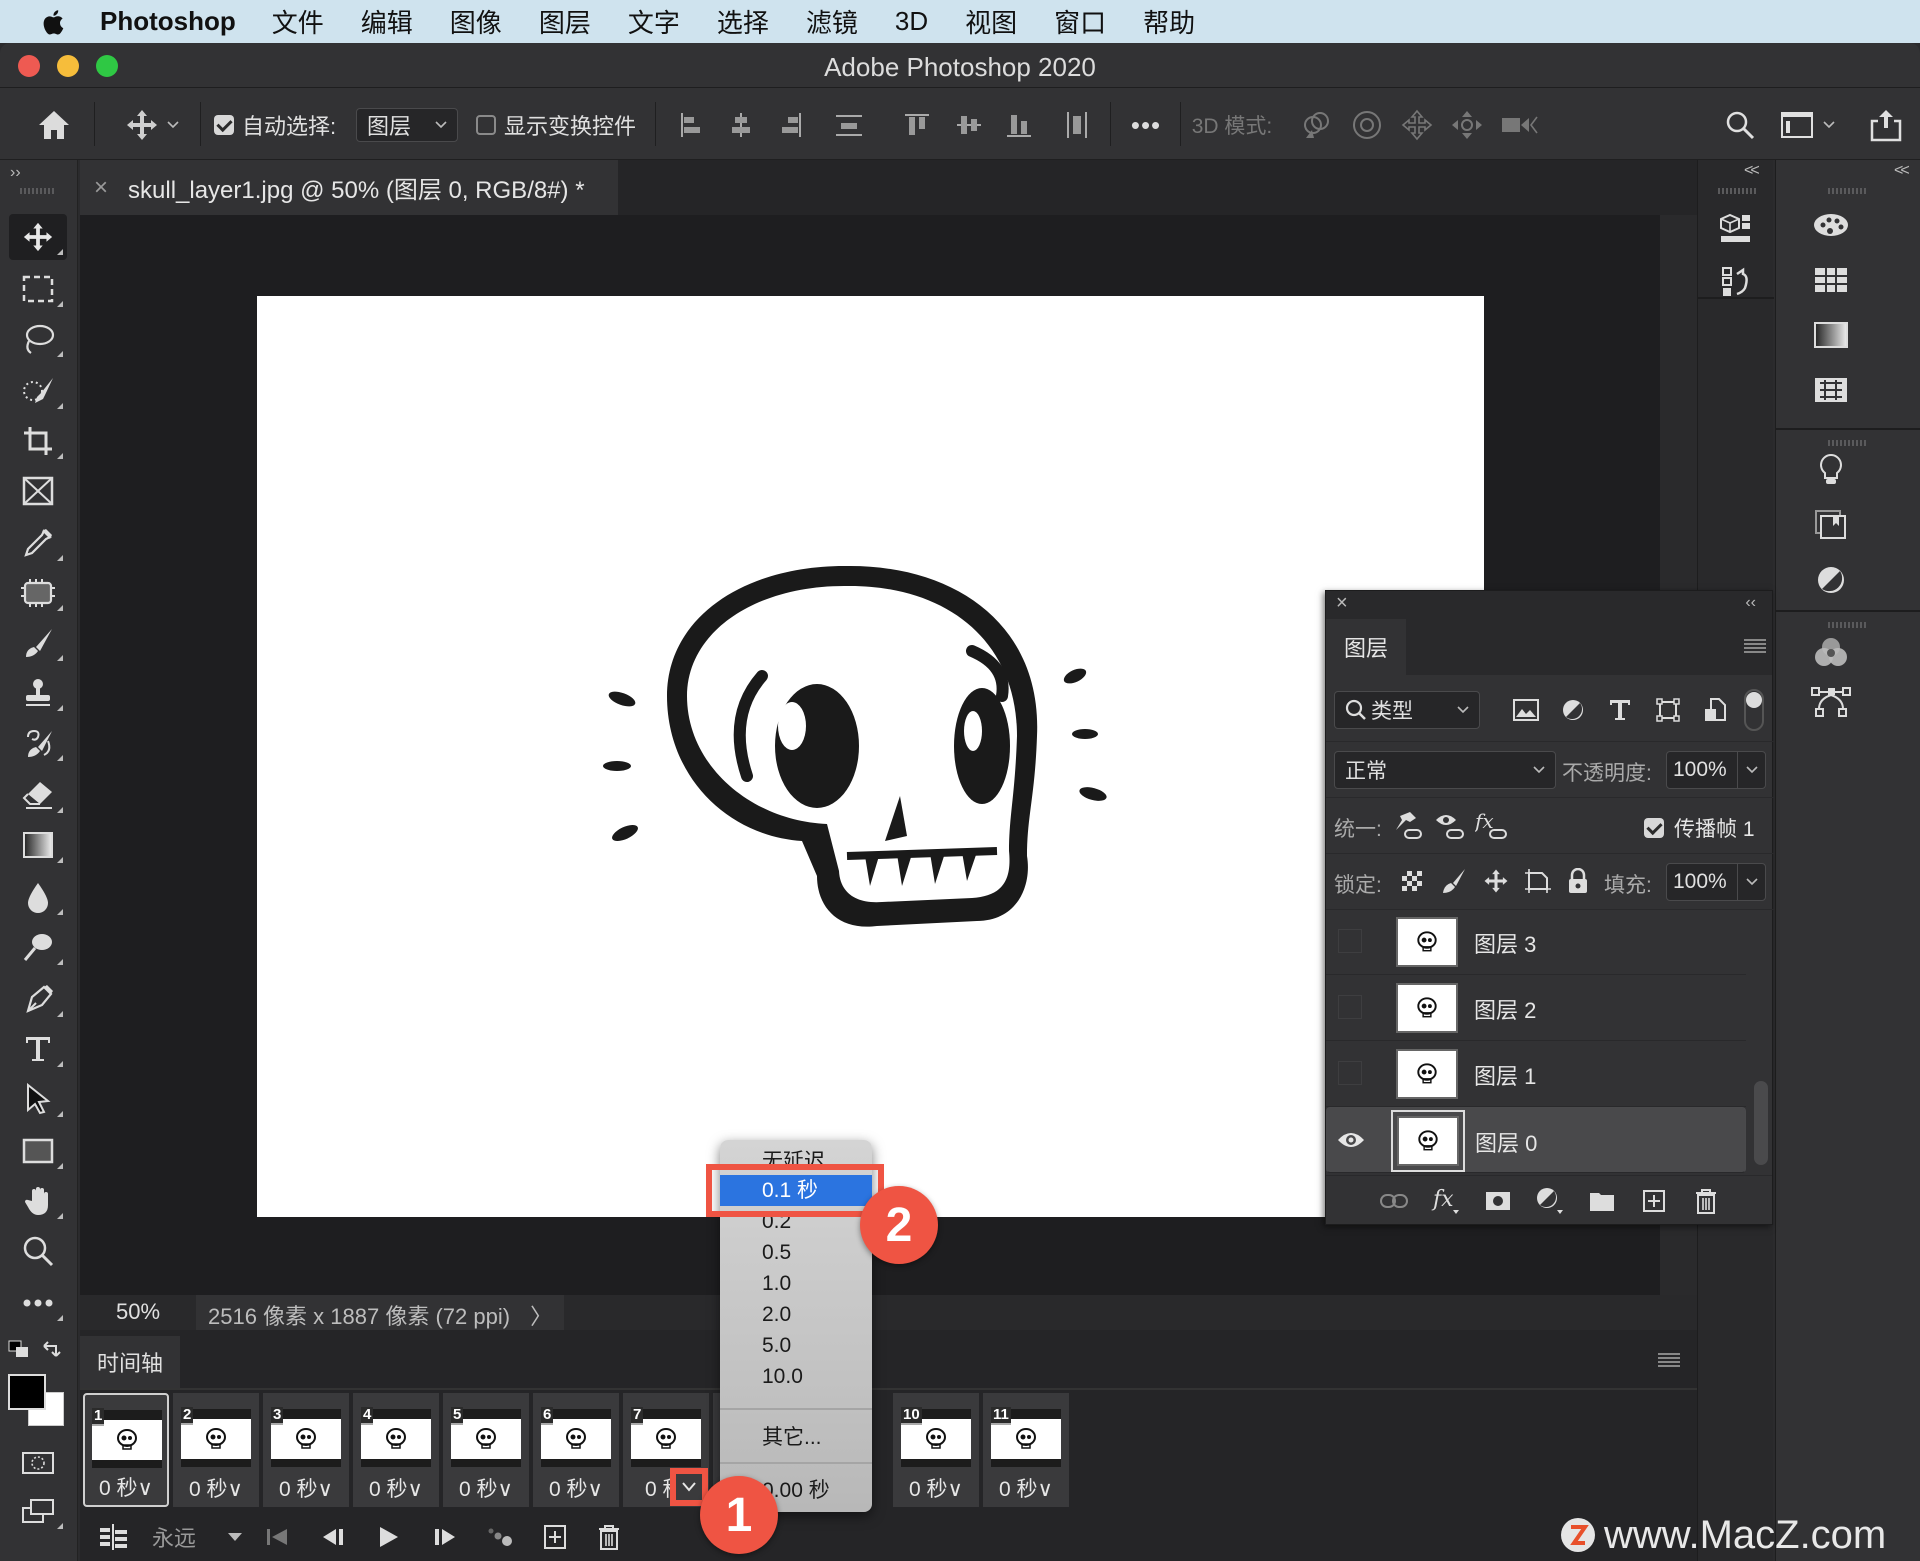  Describe the element at coordinates (1412, 881) in the screenshot. I see `lock-transparent-pixels-button` at that location.